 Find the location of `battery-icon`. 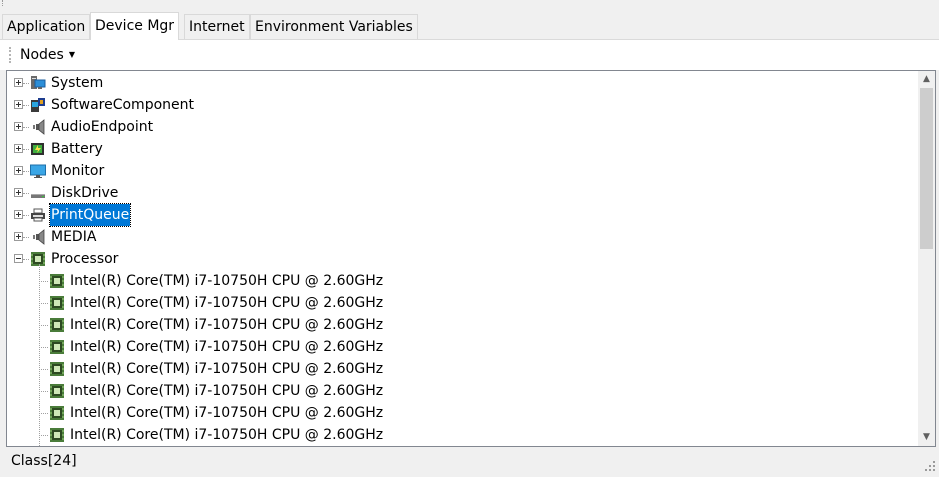

battery-icon is located at coordinates (38, 149).